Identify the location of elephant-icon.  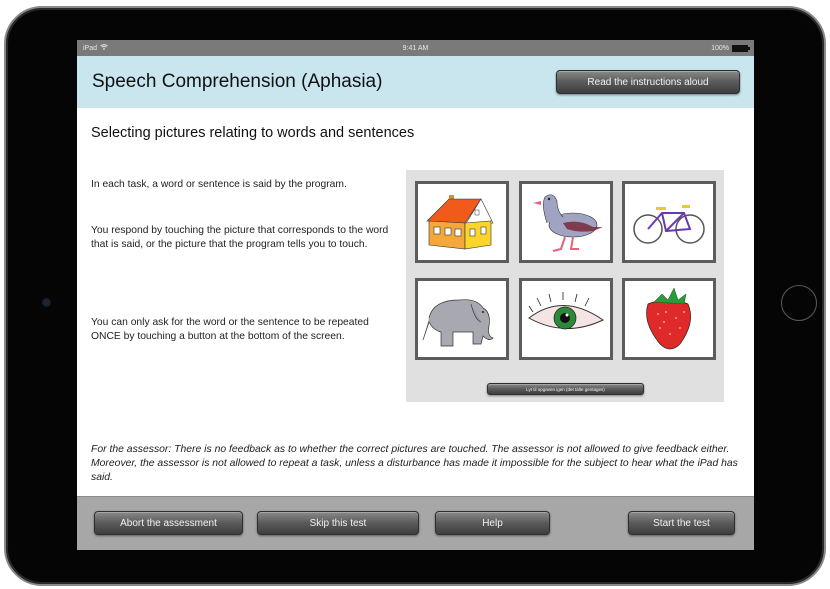
(458, 323).